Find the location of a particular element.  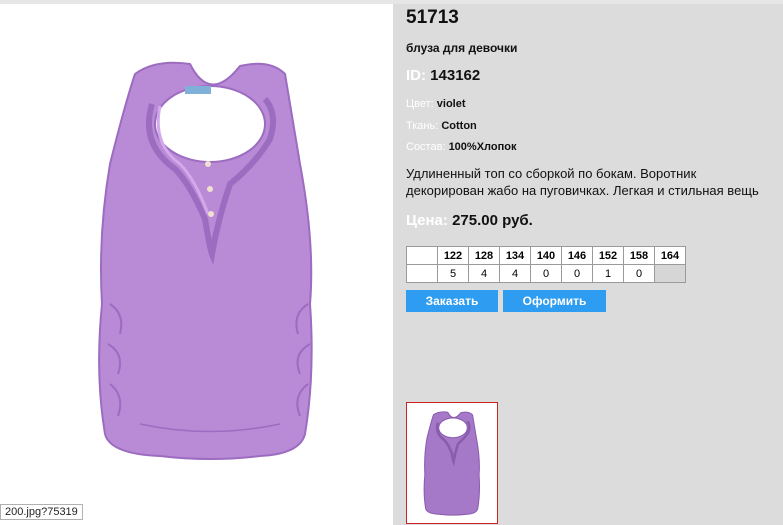

size-header-cell: 152 is located at coordinates (608, 255).